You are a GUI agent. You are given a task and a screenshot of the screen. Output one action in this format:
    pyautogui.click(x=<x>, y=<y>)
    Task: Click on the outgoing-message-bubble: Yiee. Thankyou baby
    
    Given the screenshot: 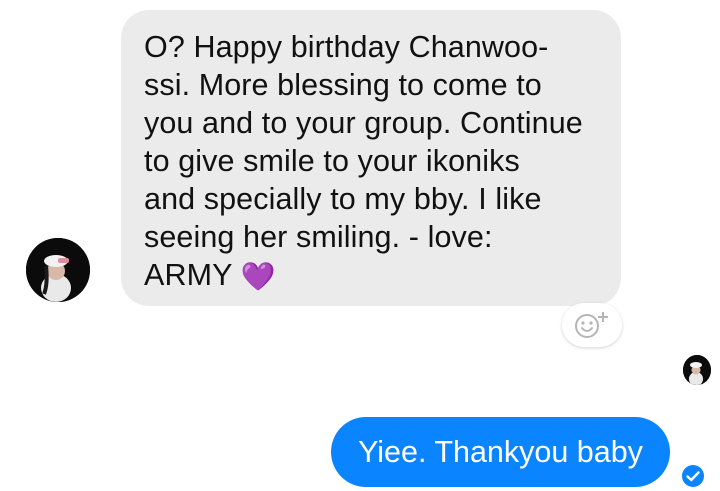 What is the action you would take?
    pyautogui.click(x=500, y=452)
    